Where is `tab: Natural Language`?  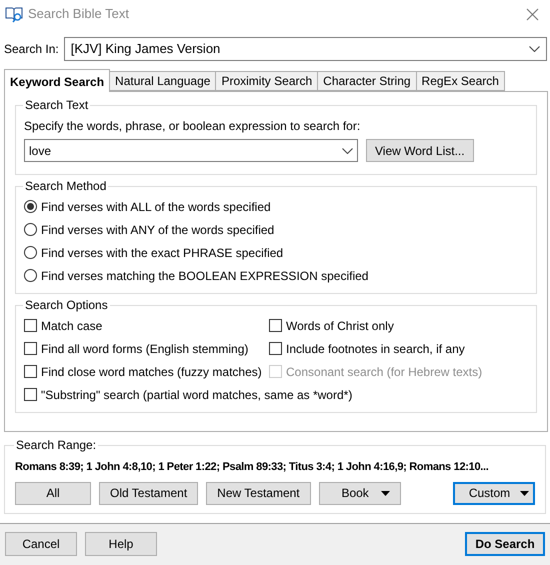
tab: Natural Language is located at coordinates (162, 81).